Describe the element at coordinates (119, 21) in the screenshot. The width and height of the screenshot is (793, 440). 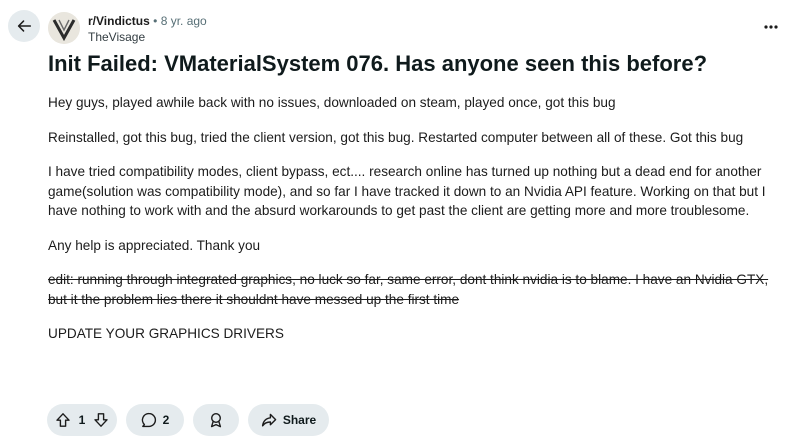
I see `subreddit-link: r/Vindictus` at that location.